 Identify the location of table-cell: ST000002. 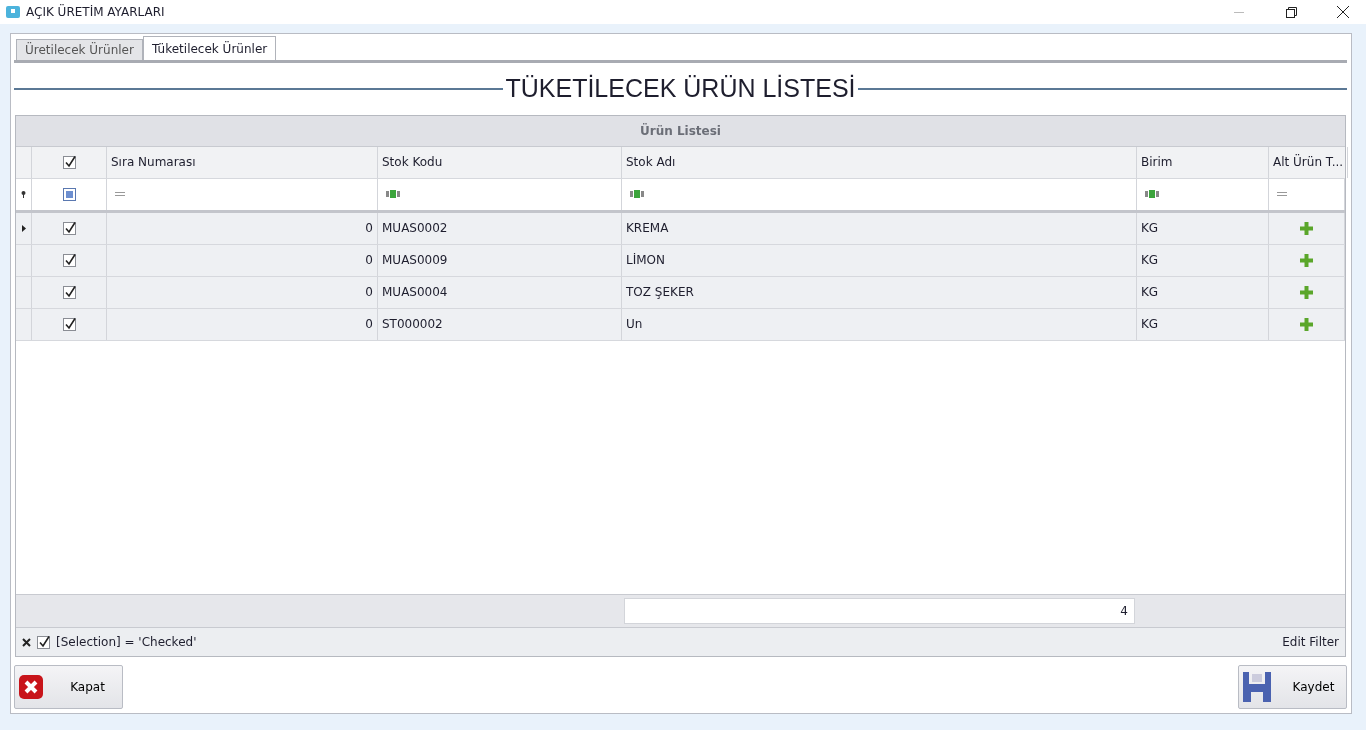
(412, 324).